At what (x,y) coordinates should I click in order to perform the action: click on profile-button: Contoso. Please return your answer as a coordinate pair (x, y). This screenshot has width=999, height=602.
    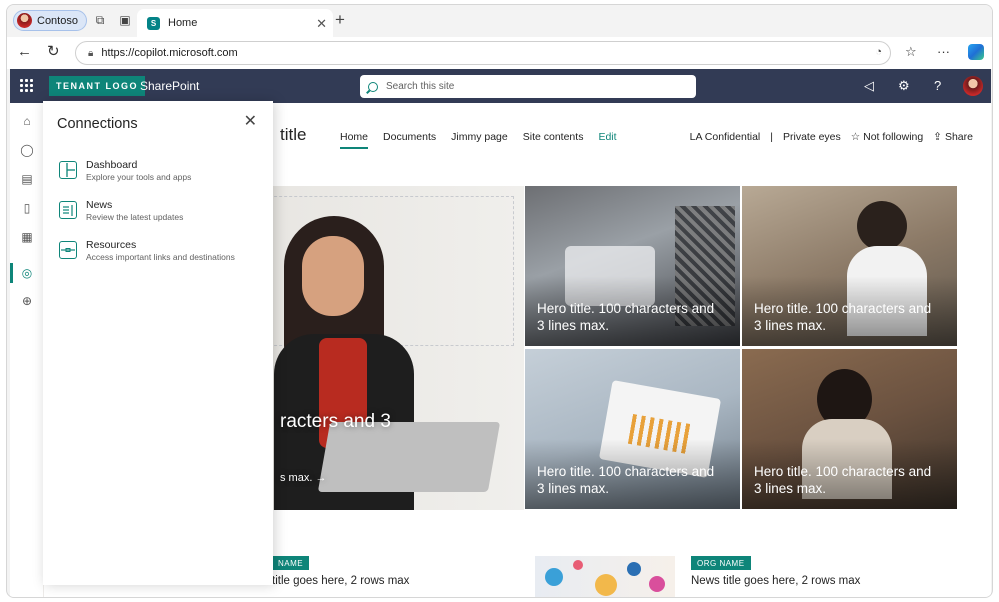
    Looking at the image, I should click on (50, 20).